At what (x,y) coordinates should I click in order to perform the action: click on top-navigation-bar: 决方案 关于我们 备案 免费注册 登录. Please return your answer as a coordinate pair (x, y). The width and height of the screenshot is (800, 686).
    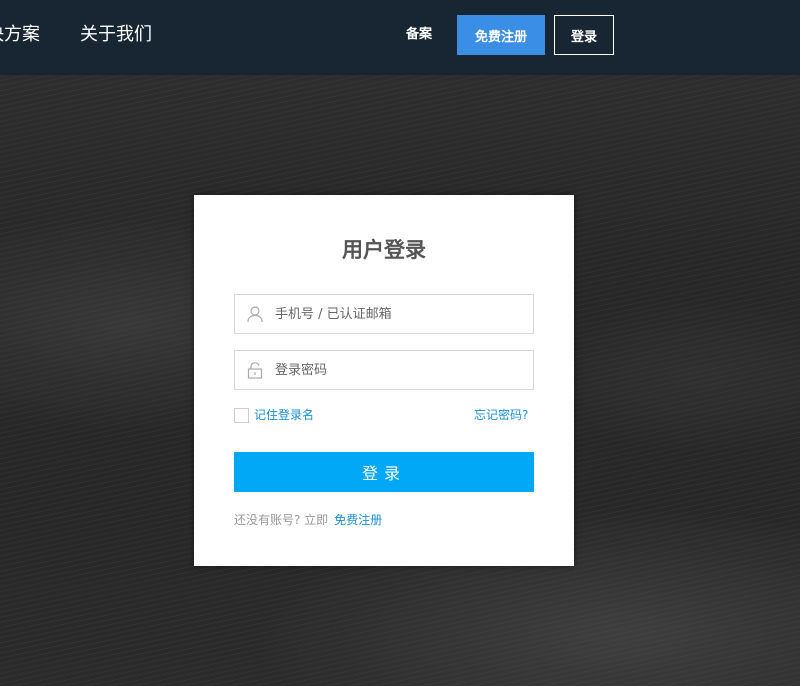
    Looking at the image, I should click on (400, 37).